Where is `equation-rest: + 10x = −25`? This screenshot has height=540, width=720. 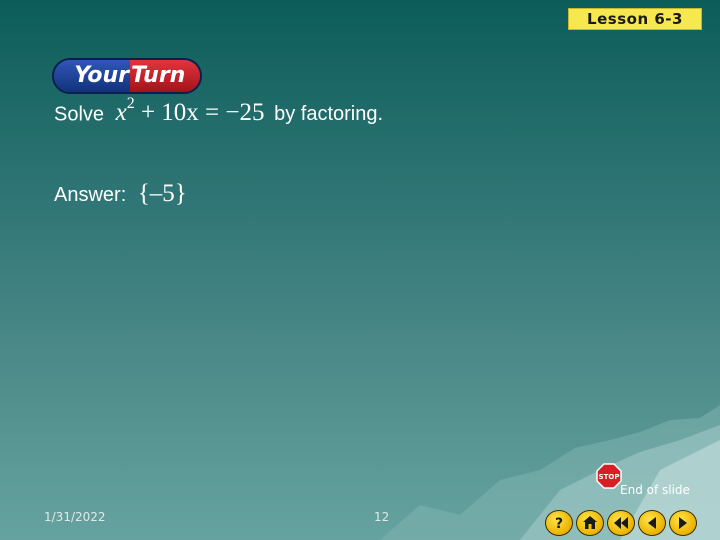 equation-rest: + 10x = −25 is located at coordinates (199, 113).